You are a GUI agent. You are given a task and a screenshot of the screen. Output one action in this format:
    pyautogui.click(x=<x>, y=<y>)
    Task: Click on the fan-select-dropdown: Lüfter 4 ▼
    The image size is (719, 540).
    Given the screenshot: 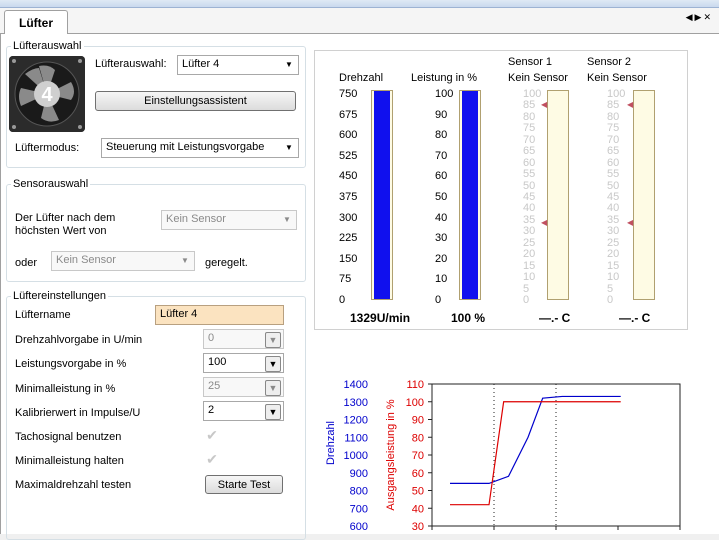 What is the action you would take?
    pyautogui.click(x=238, y=65)
    